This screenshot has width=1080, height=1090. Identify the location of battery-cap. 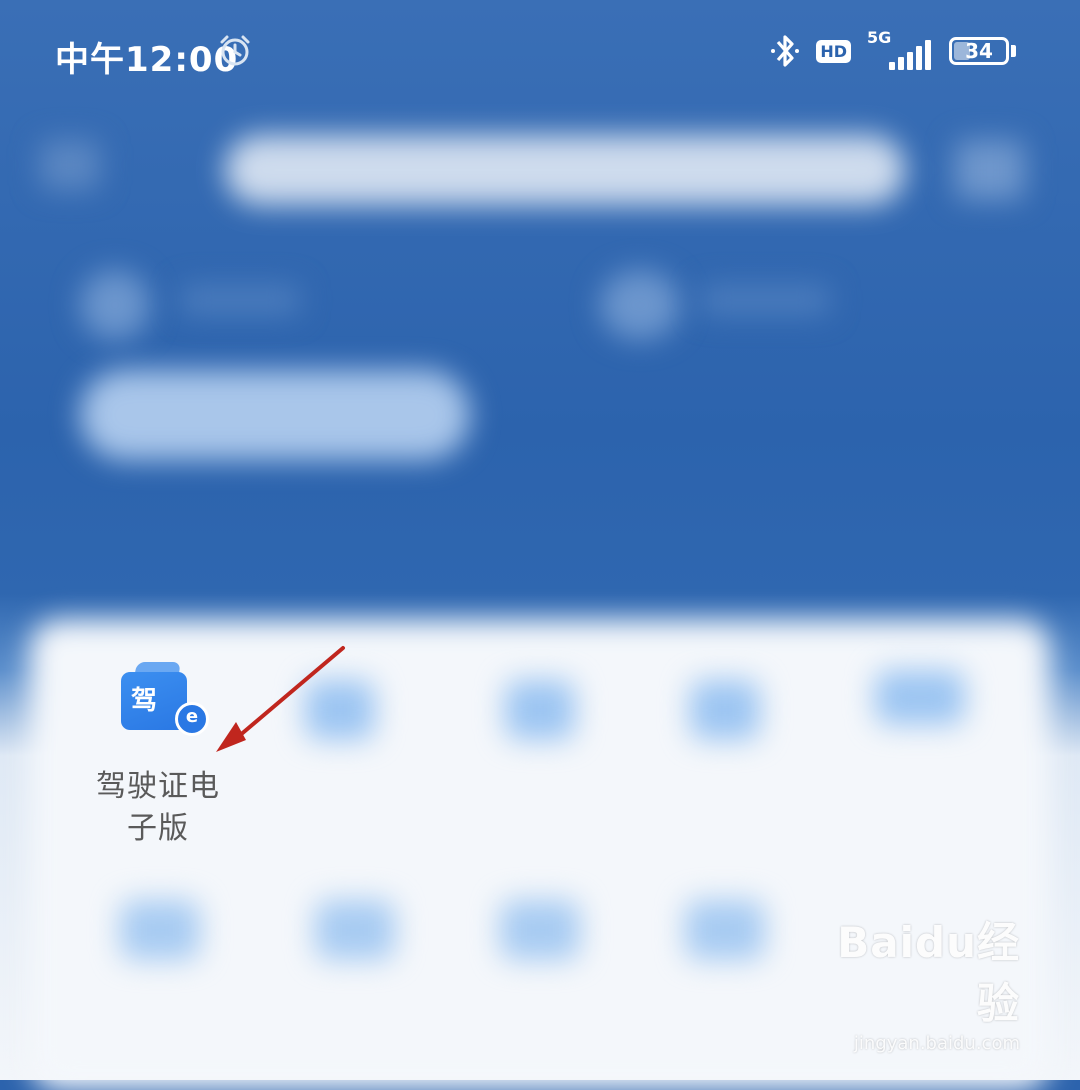
(1013, 51).